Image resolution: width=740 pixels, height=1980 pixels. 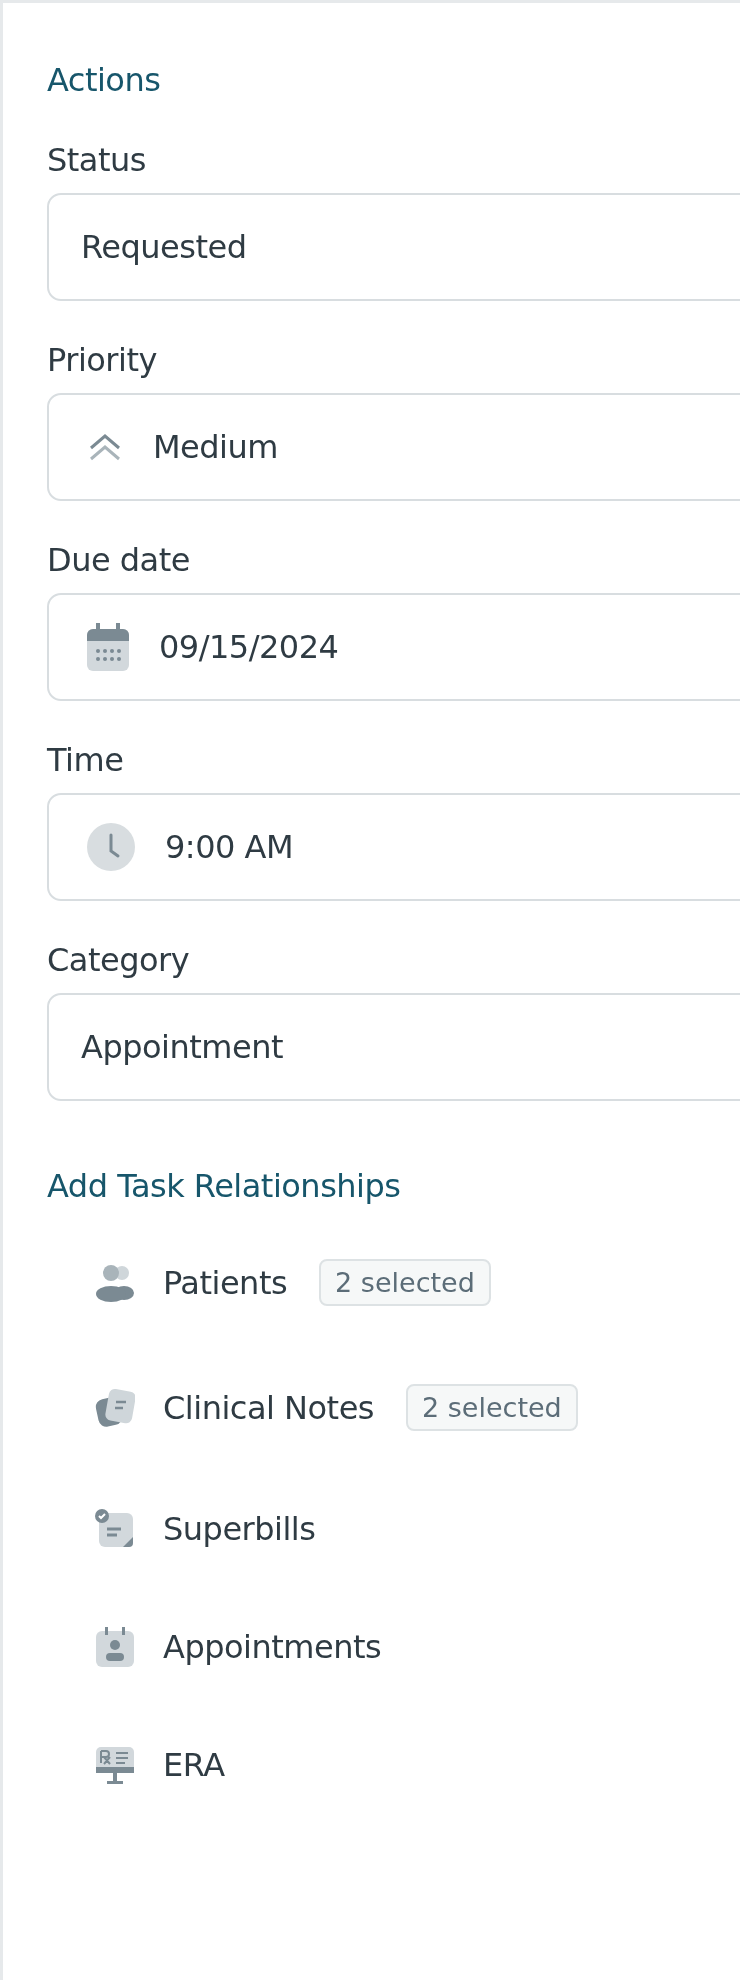 I want to click on calendar-icon, so click(x=108, y=647).